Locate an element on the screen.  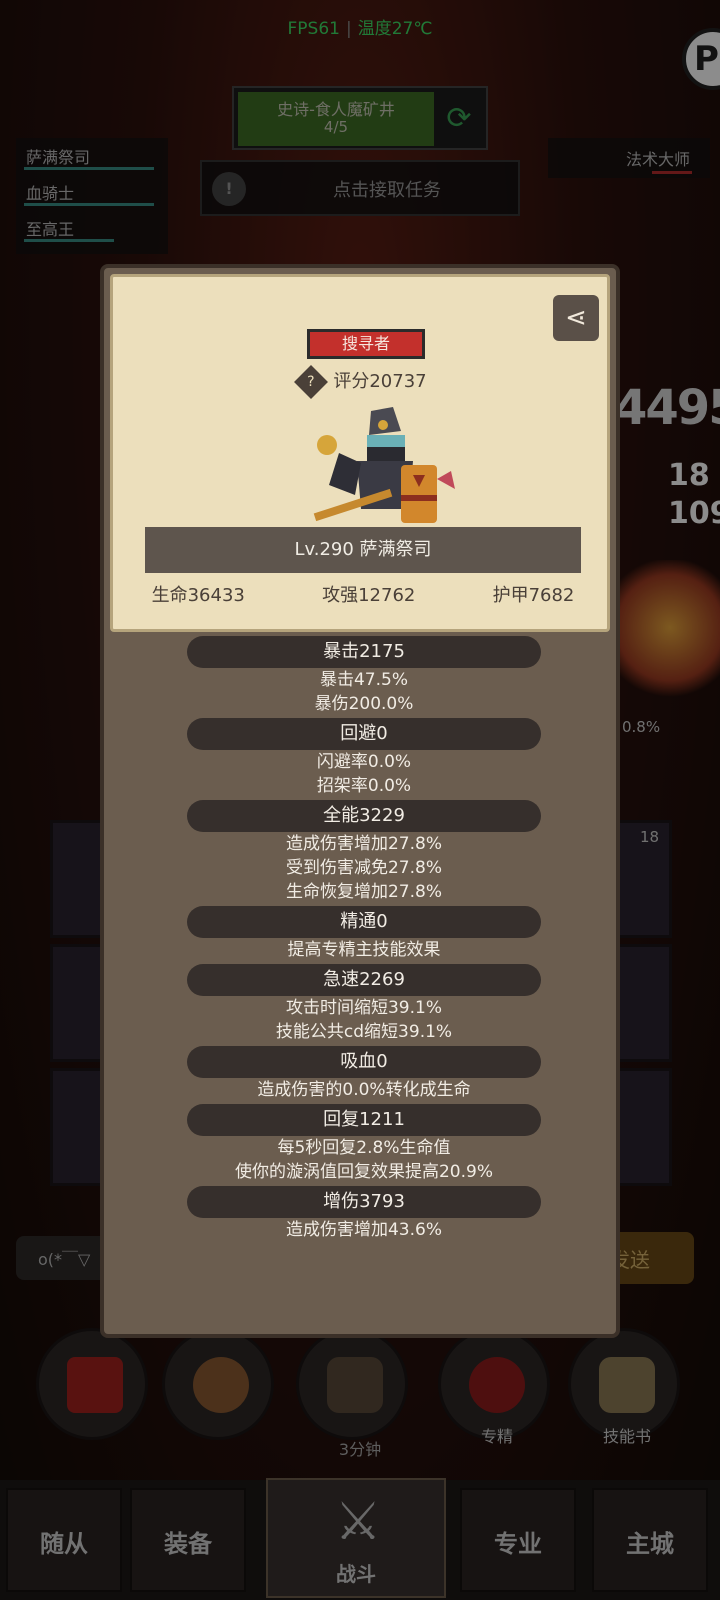
stat-block: 回复1211 每5秒回复2.8%生命值使你的漩涡值回复效果提高20.9% is located at coordinates (364, 1144).